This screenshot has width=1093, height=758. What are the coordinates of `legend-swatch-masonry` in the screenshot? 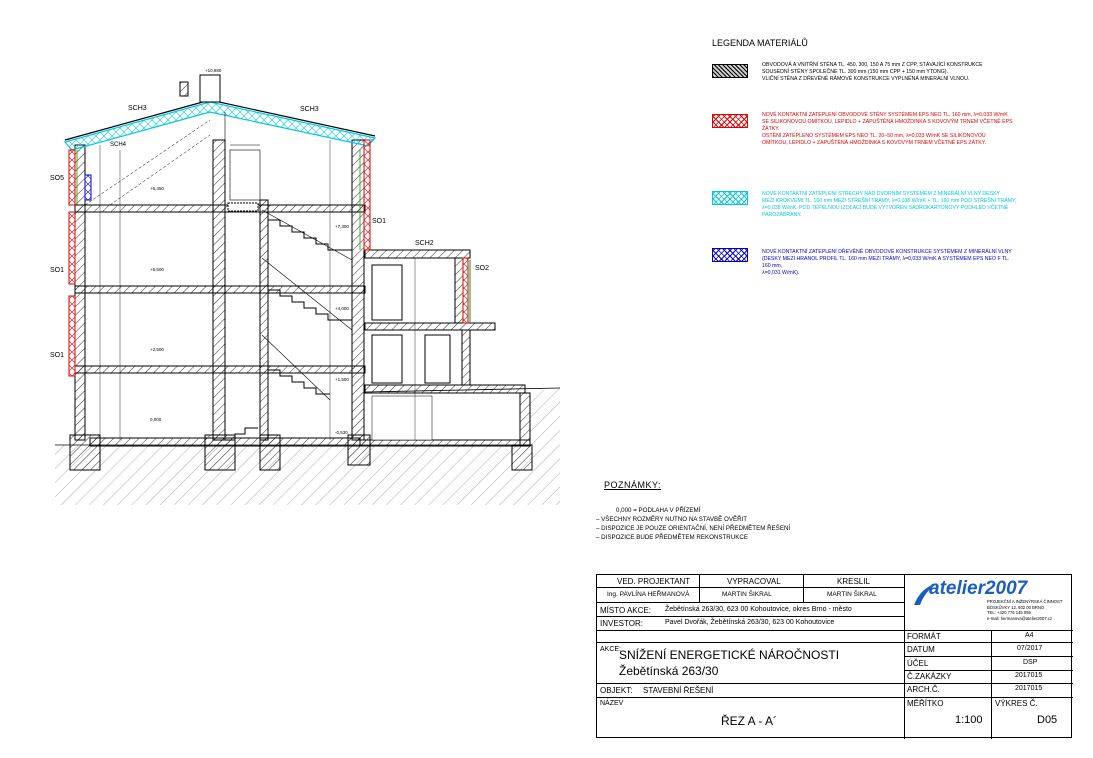 It's located at (730, 71).